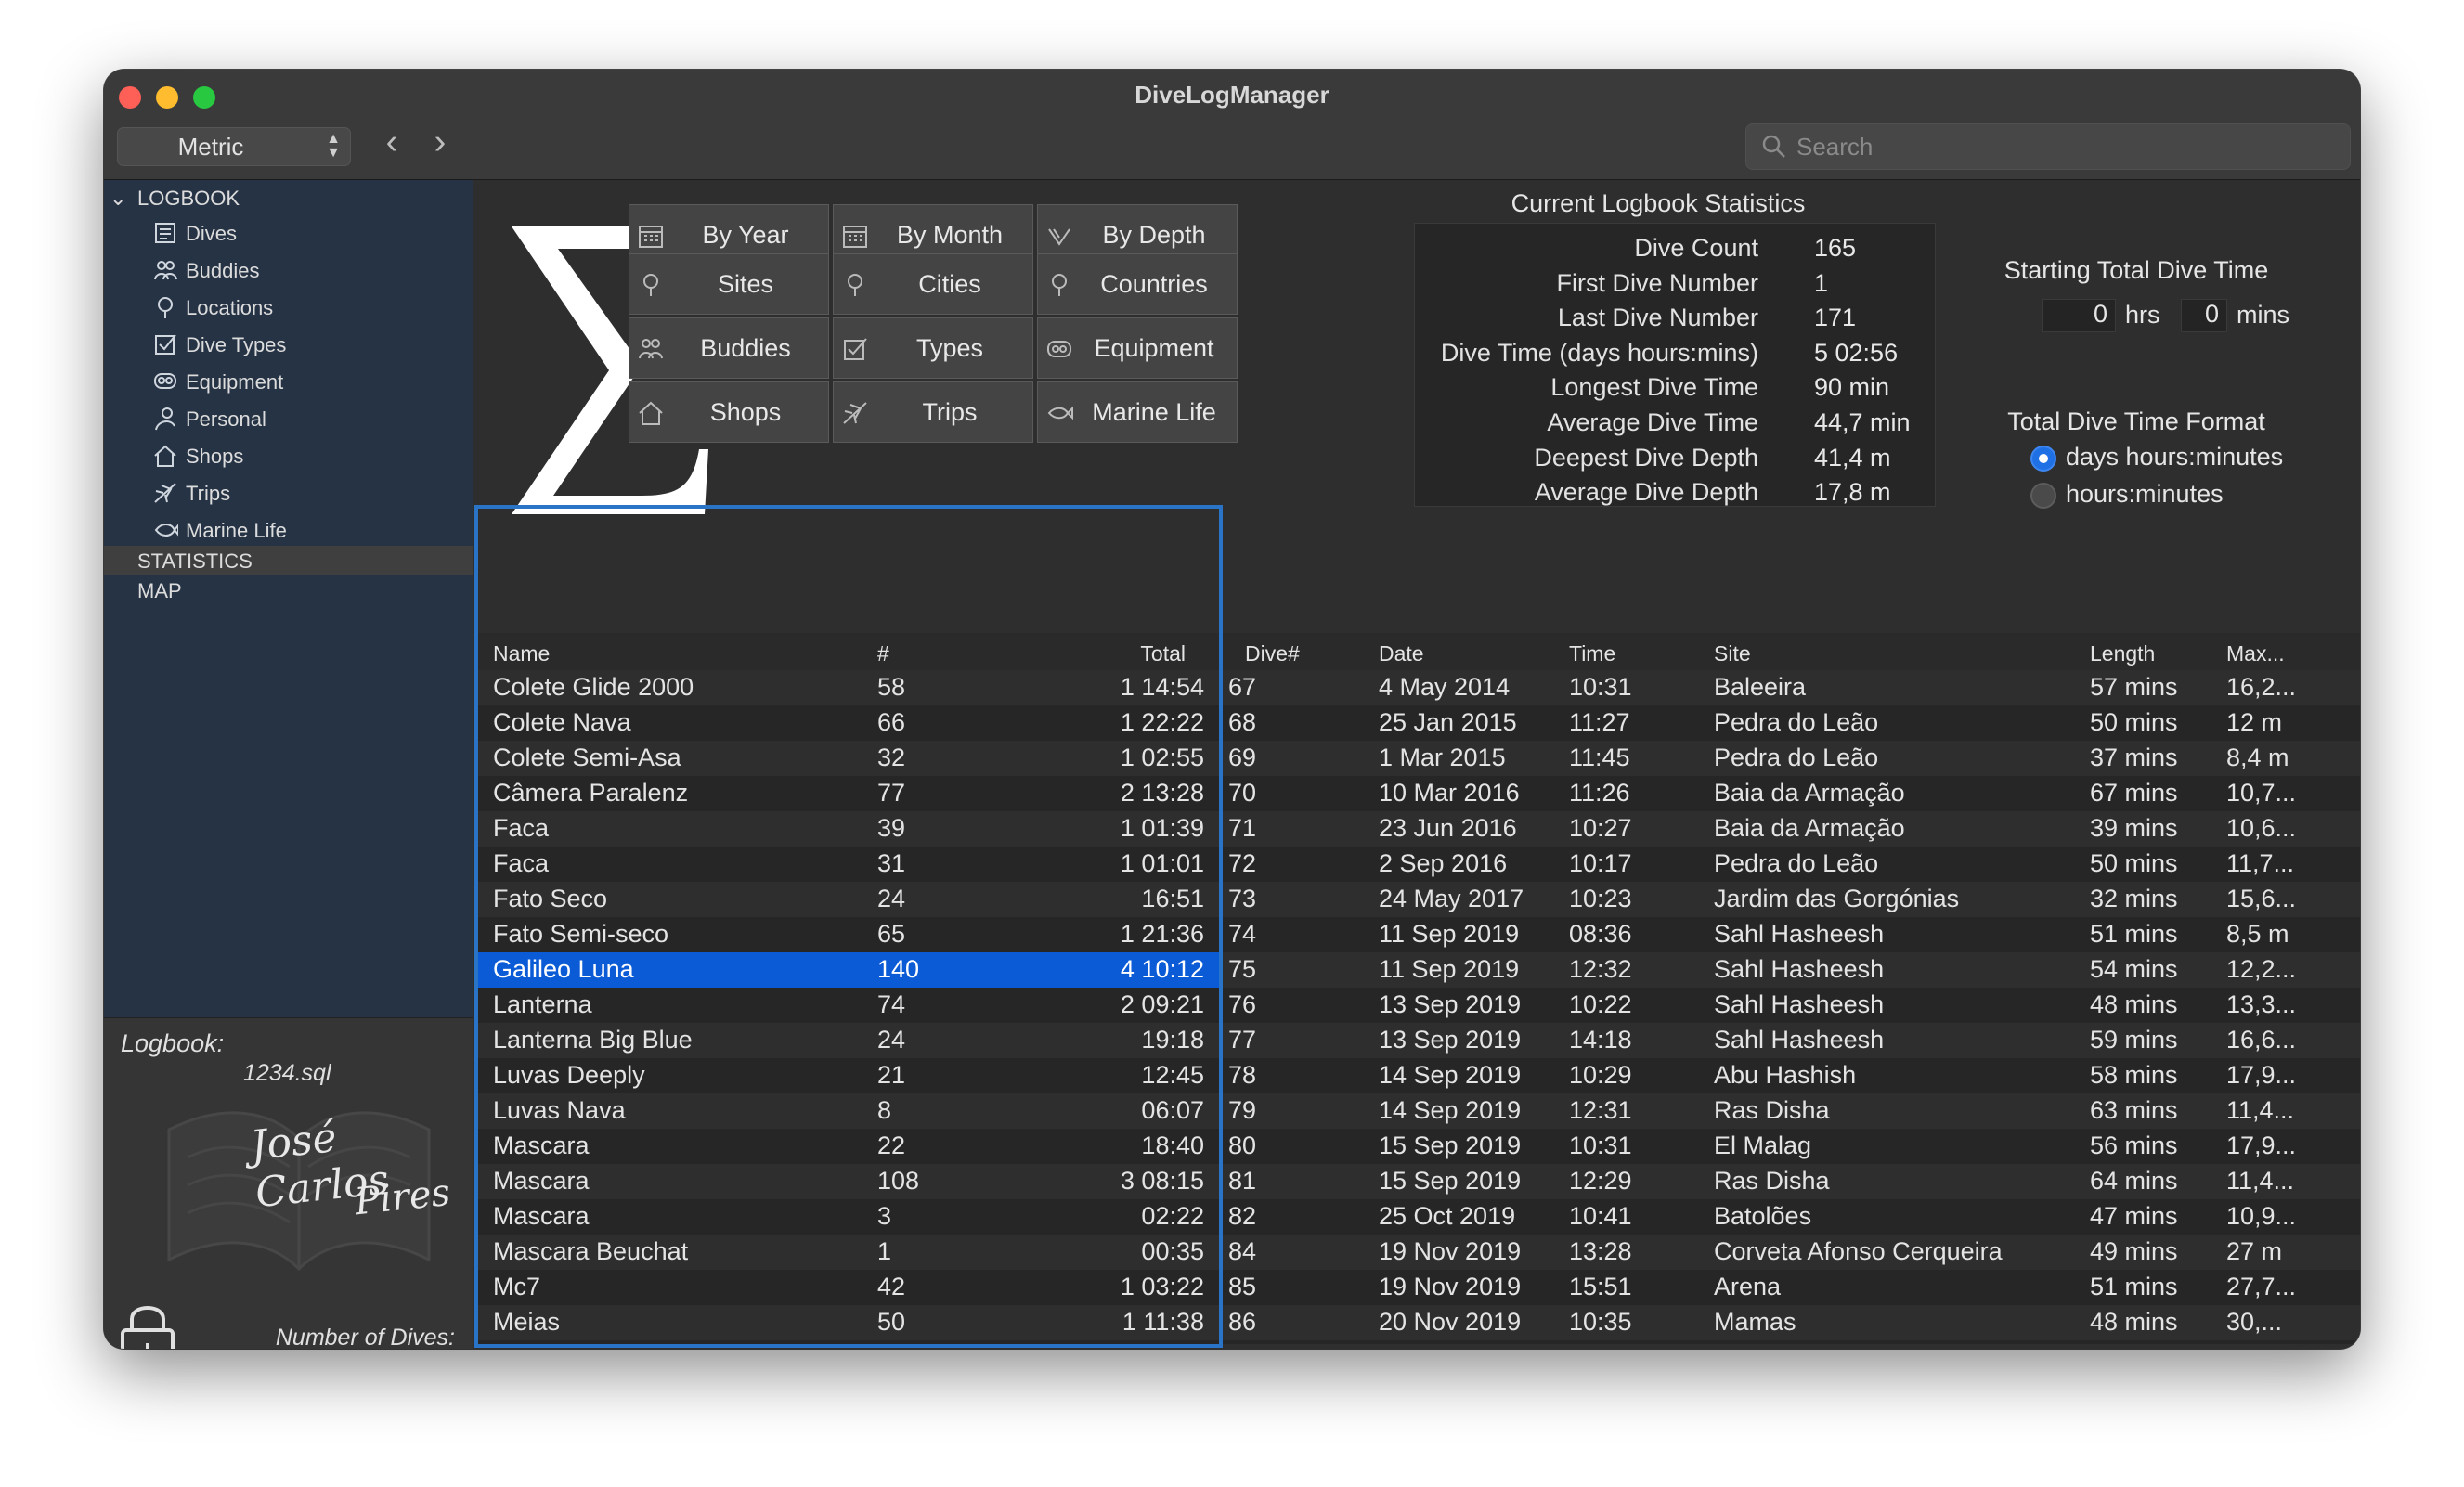 The image size is (2464, 1487). What do you see at coordinates (2043, 496) in the screenshot?
I see `radio-hours-minutes` at bounding box center [2043, 496].